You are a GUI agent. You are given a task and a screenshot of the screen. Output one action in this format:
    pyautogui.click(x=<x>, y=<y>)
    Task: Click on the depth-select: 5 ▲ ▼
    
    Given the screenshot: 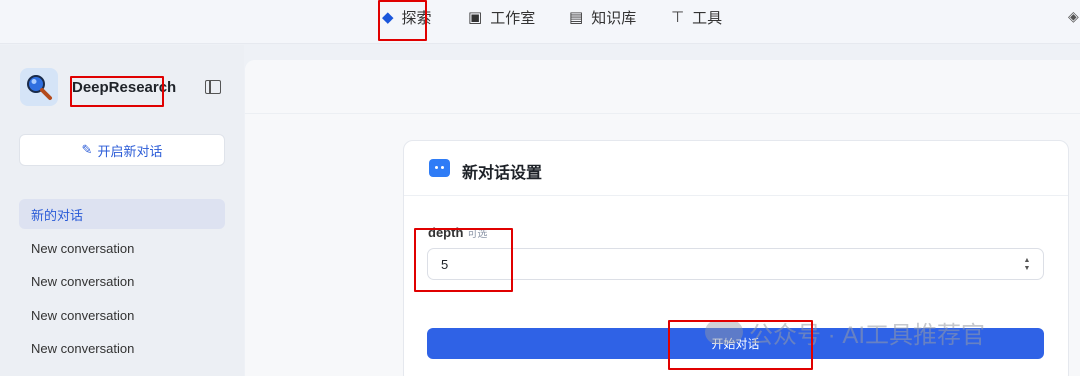 What is the action you would take?
    pyautogui.click(x=735, y=264)
    